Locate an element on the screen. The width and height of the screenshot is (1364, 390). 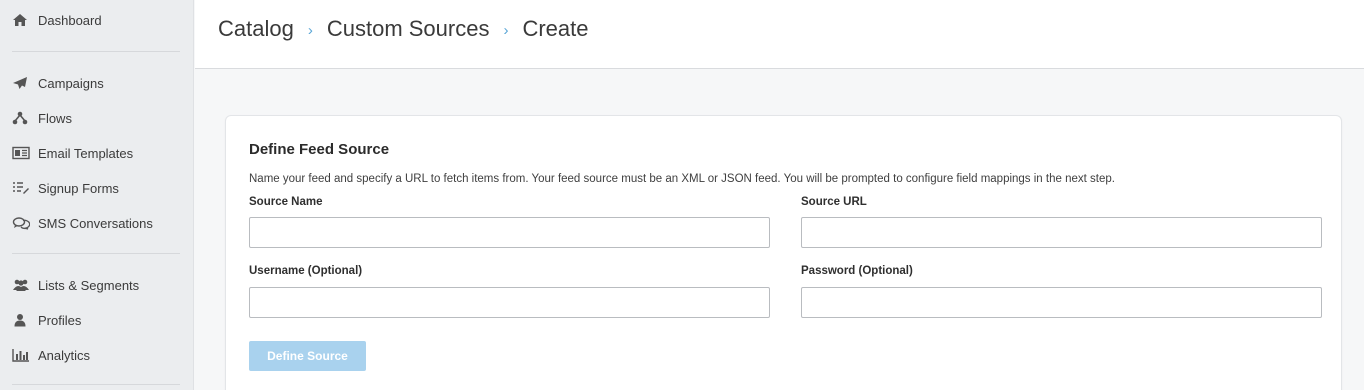
sidebar-item-signup-forms: Signup Forms is located at coordinates (65, 188).